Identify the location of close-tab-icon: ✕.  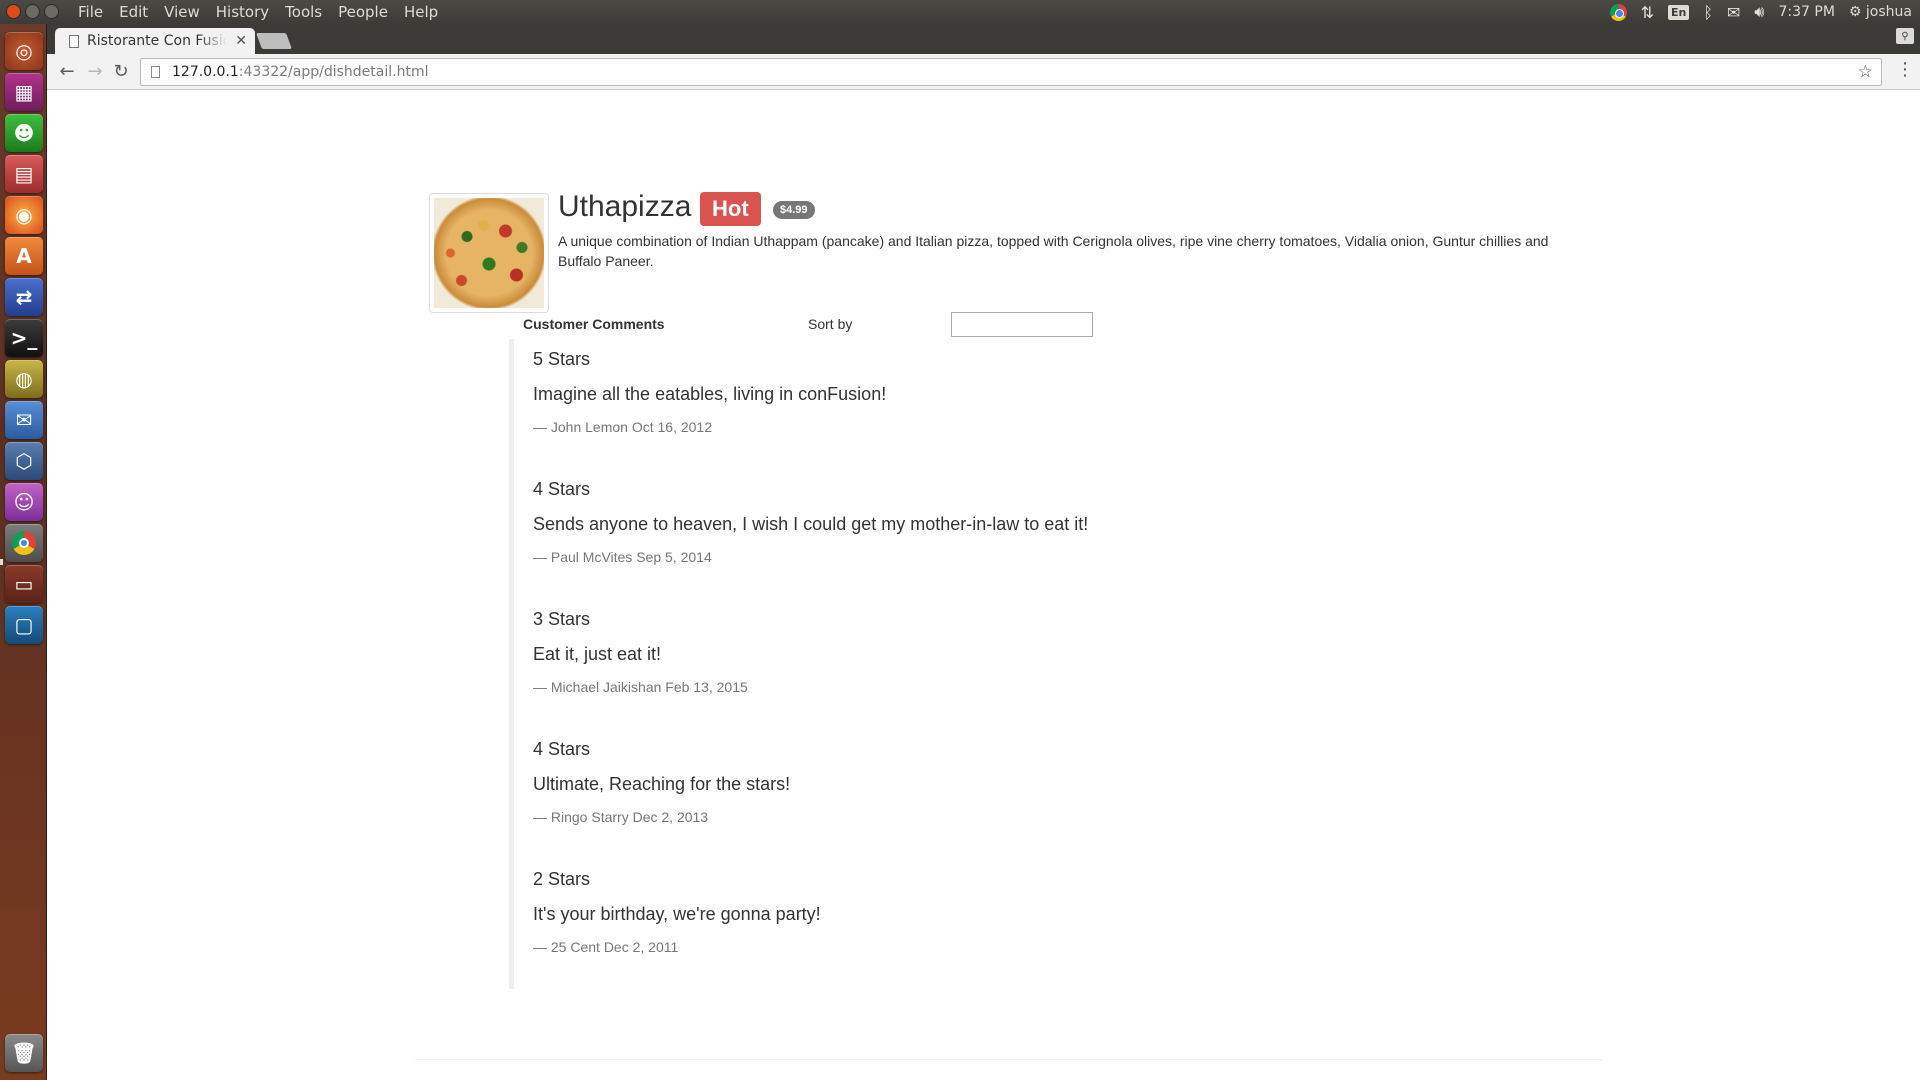
(241, 41).